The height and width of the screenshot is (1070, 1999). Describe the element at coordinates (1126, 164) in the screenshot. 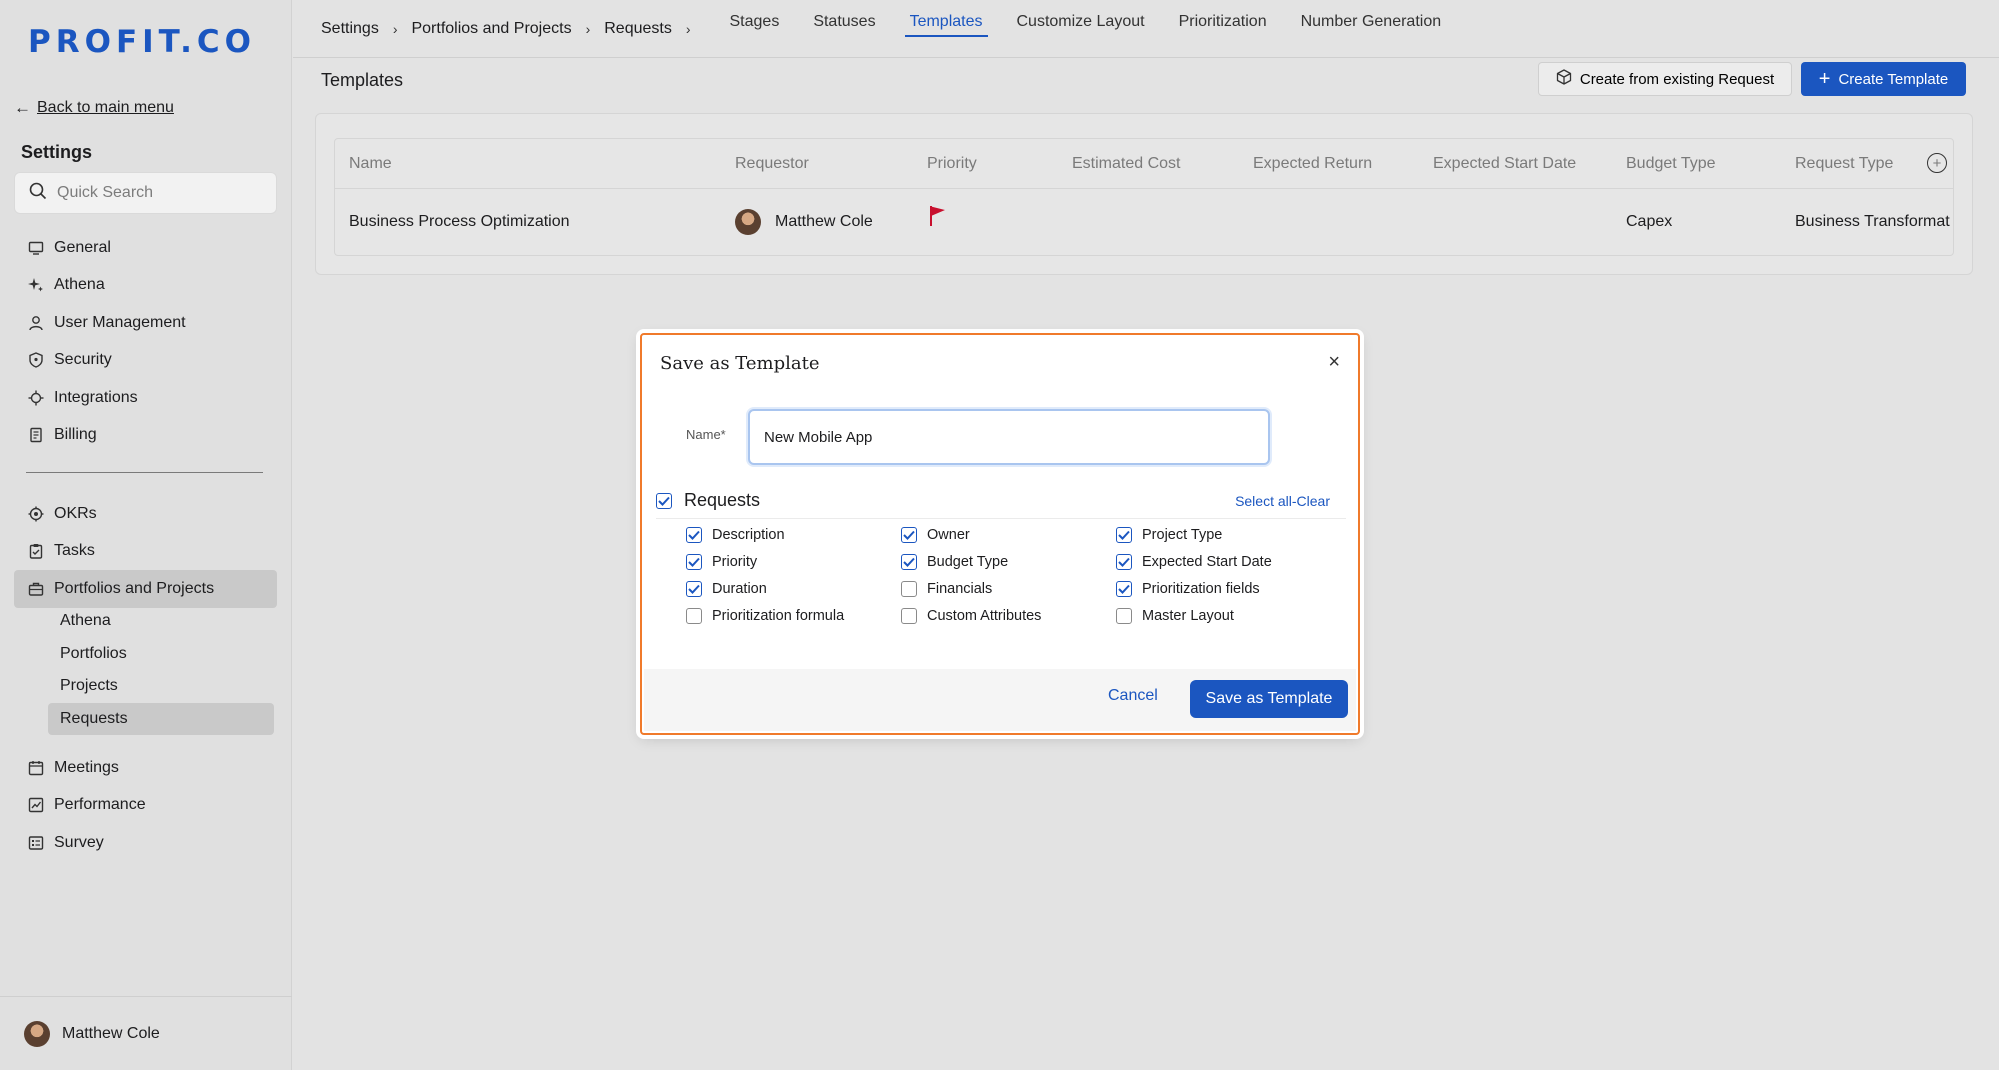

I see `column-header-estimated-cost: Estimated Cost` at that location.